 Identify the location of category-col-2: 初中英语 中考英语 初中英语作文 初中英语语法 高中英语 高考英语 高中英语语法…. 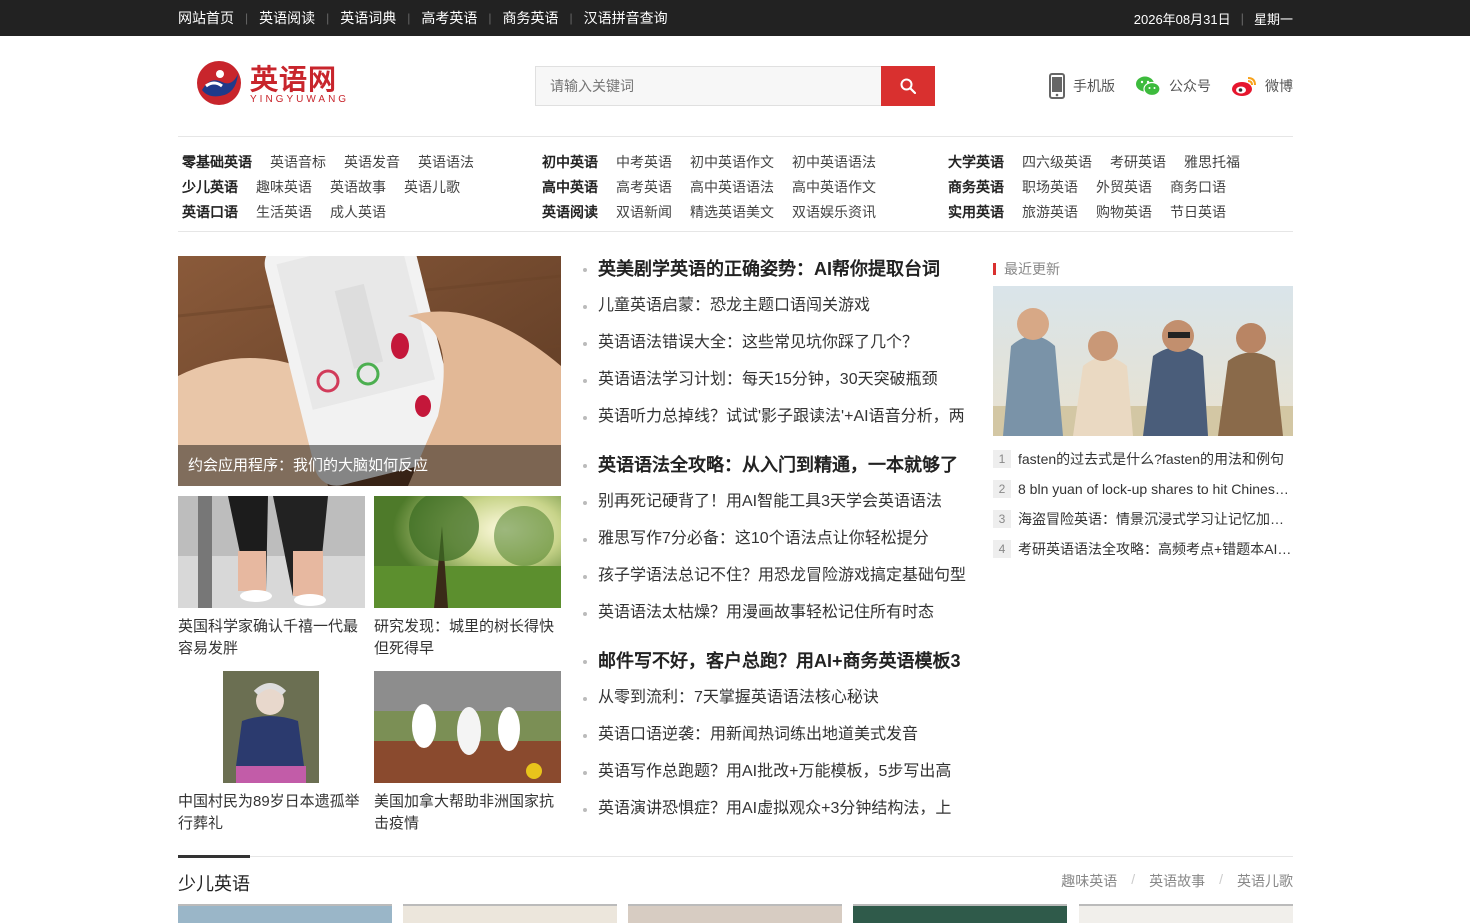
(718, 186).